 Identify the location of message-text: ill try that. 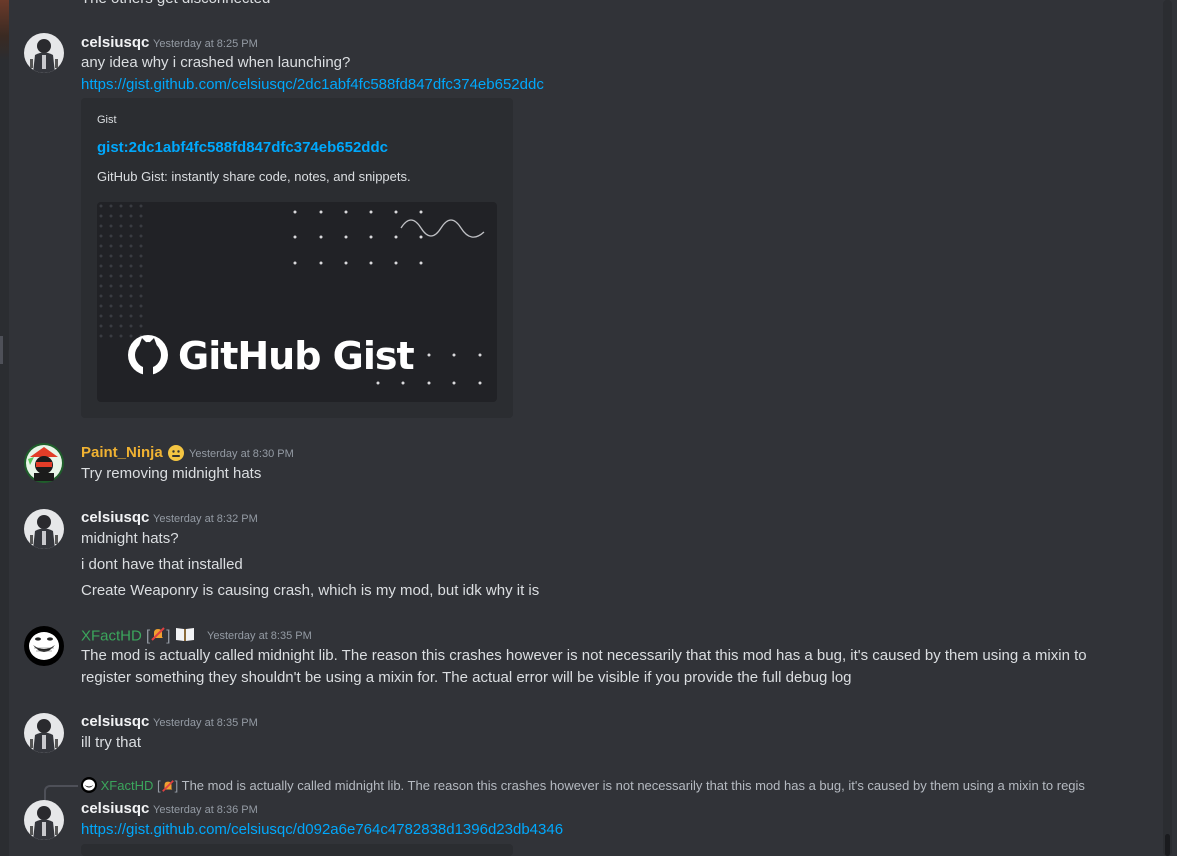
(111, 742).